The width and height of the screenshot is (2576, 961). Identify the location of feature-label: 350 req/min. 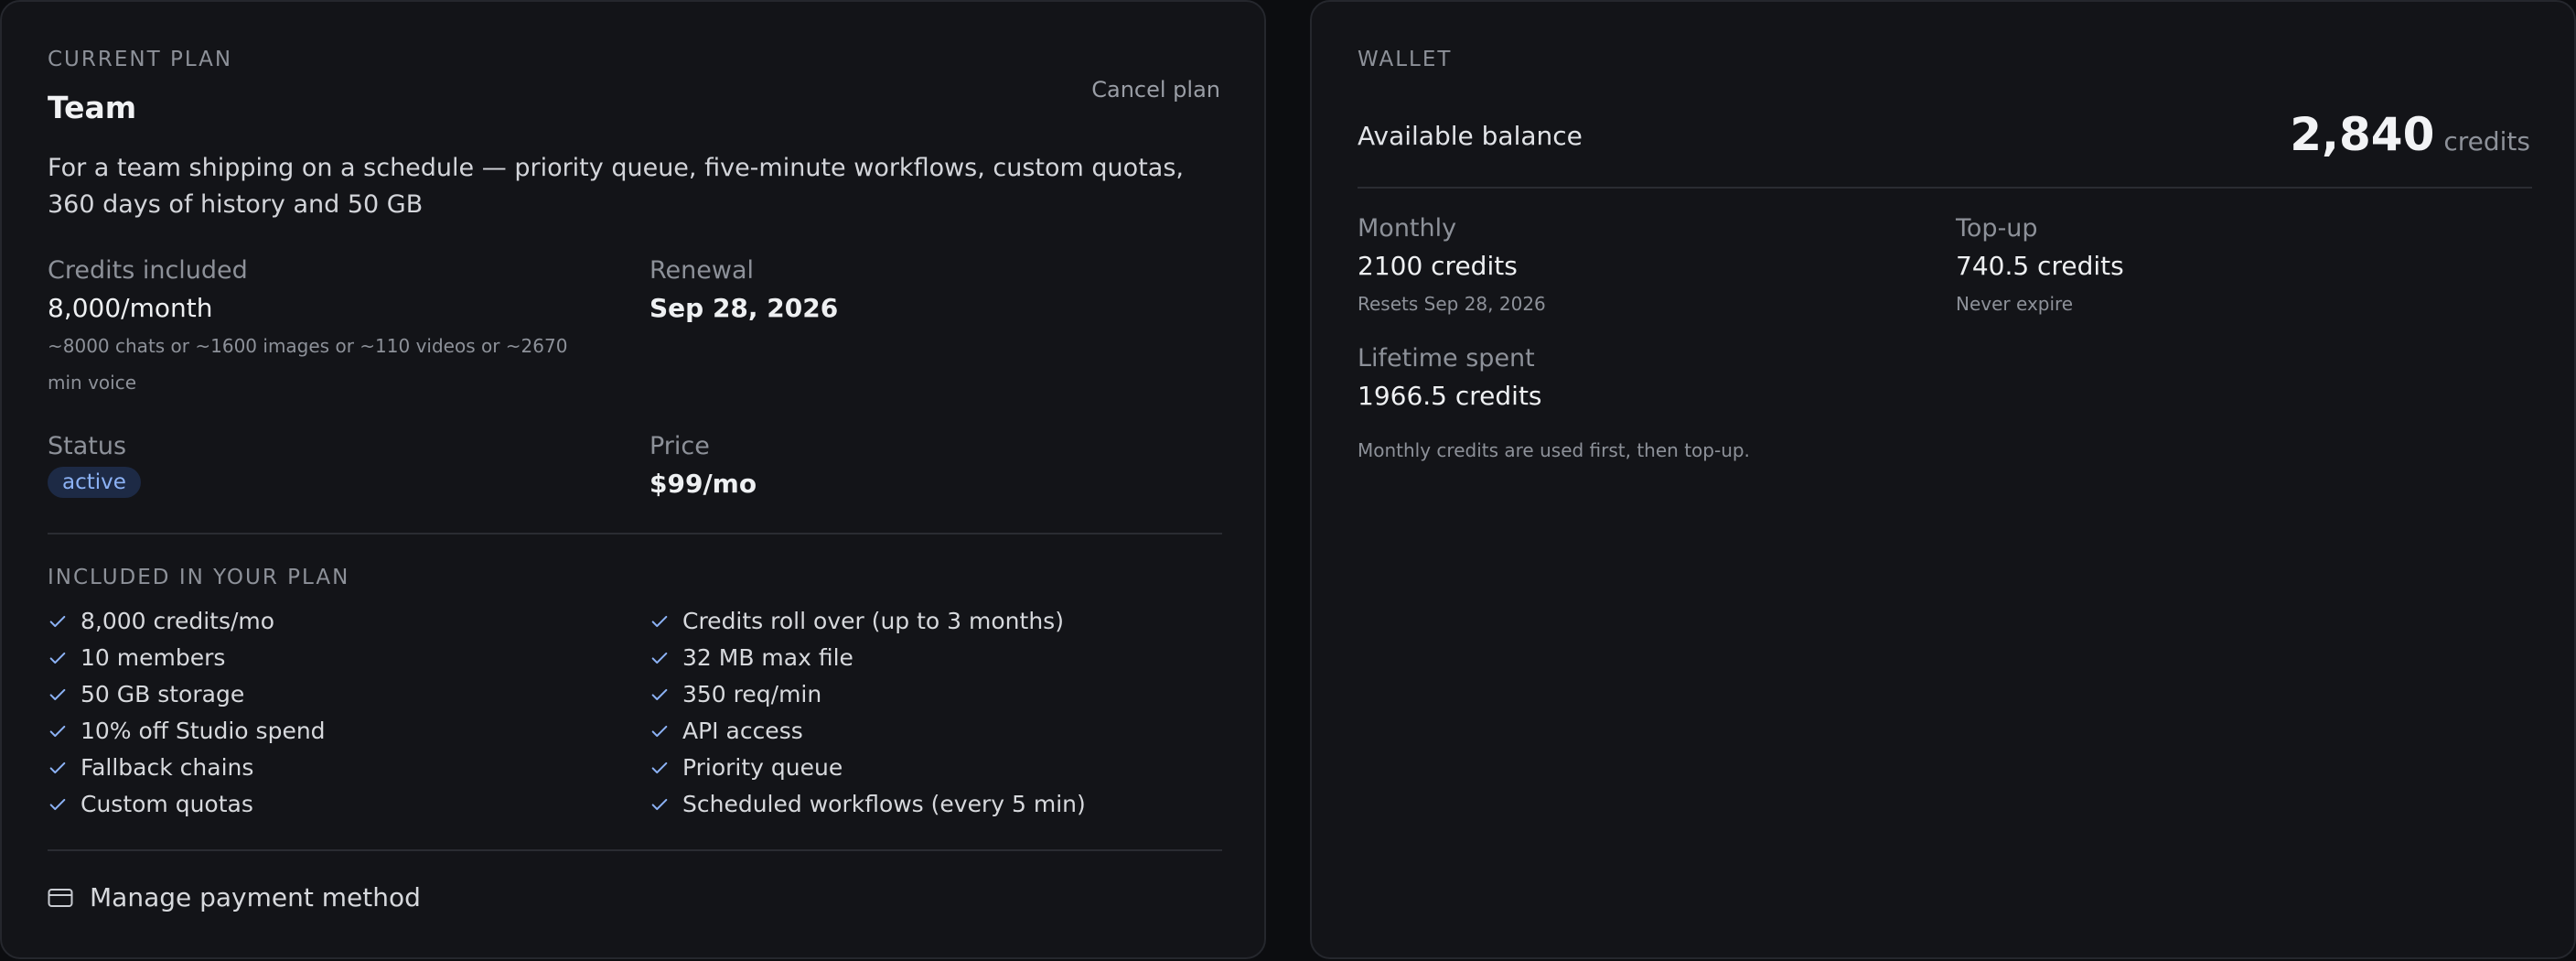
(752, 694).